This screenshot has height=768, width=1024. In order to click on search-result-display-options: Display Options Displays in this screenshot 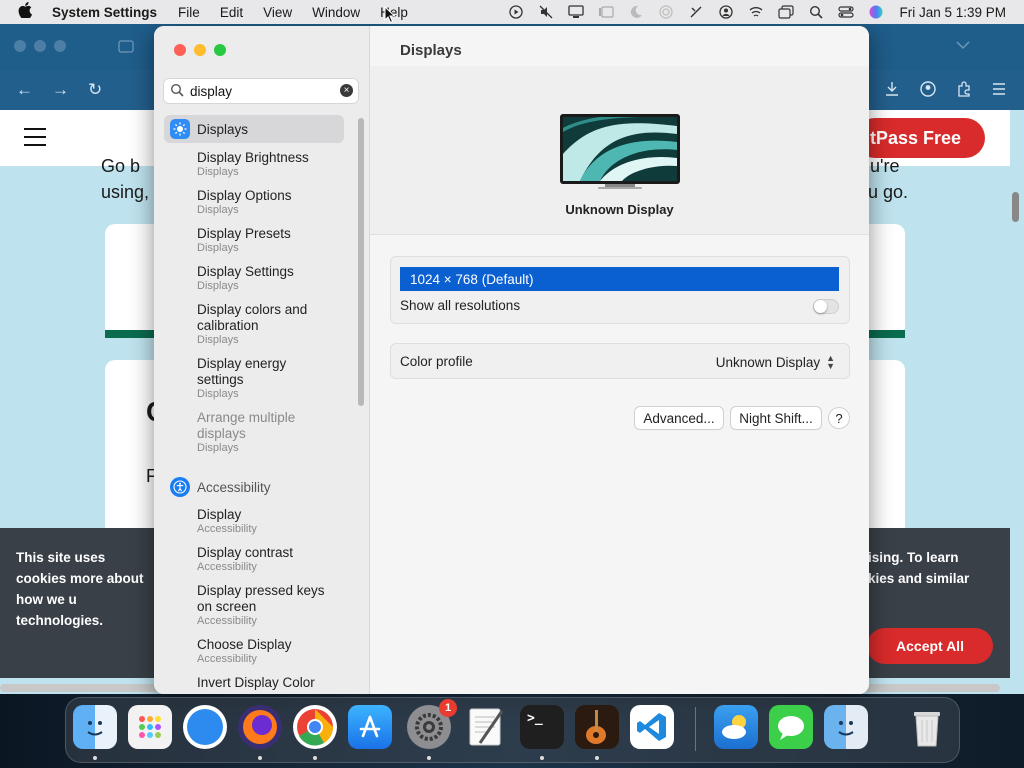, I will do `click(272, 202)`.